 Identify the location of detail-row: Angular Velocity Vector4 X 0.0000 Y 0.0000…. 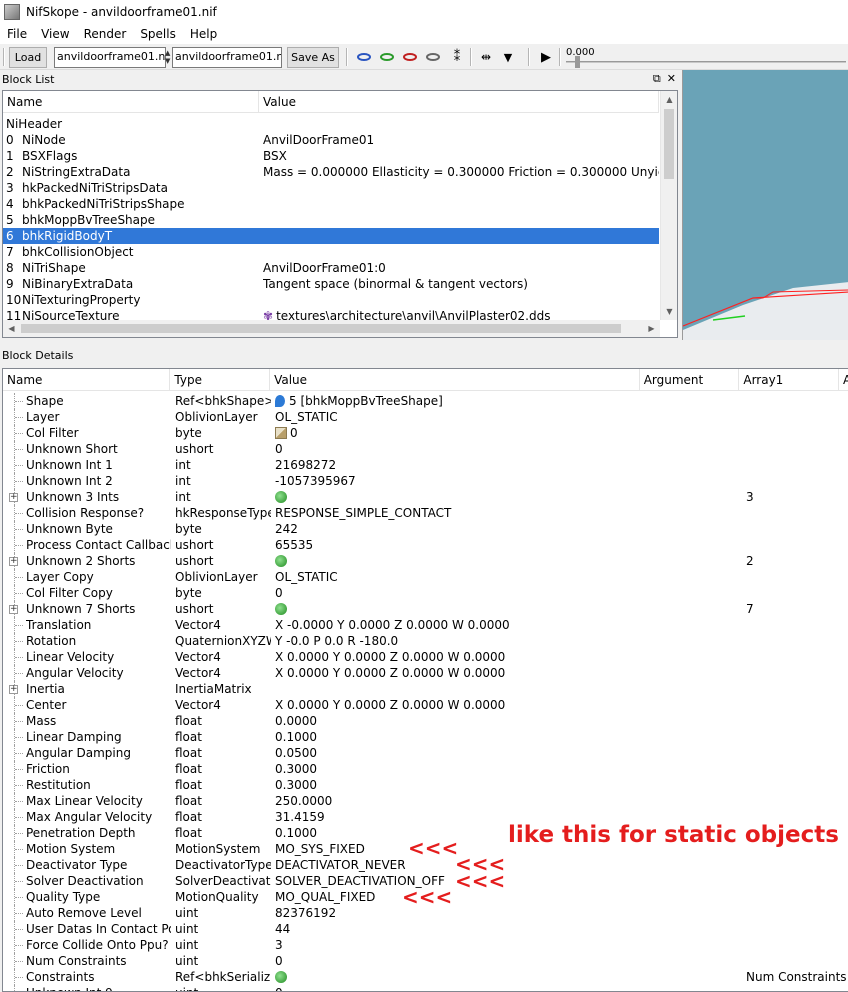
(425, 673).